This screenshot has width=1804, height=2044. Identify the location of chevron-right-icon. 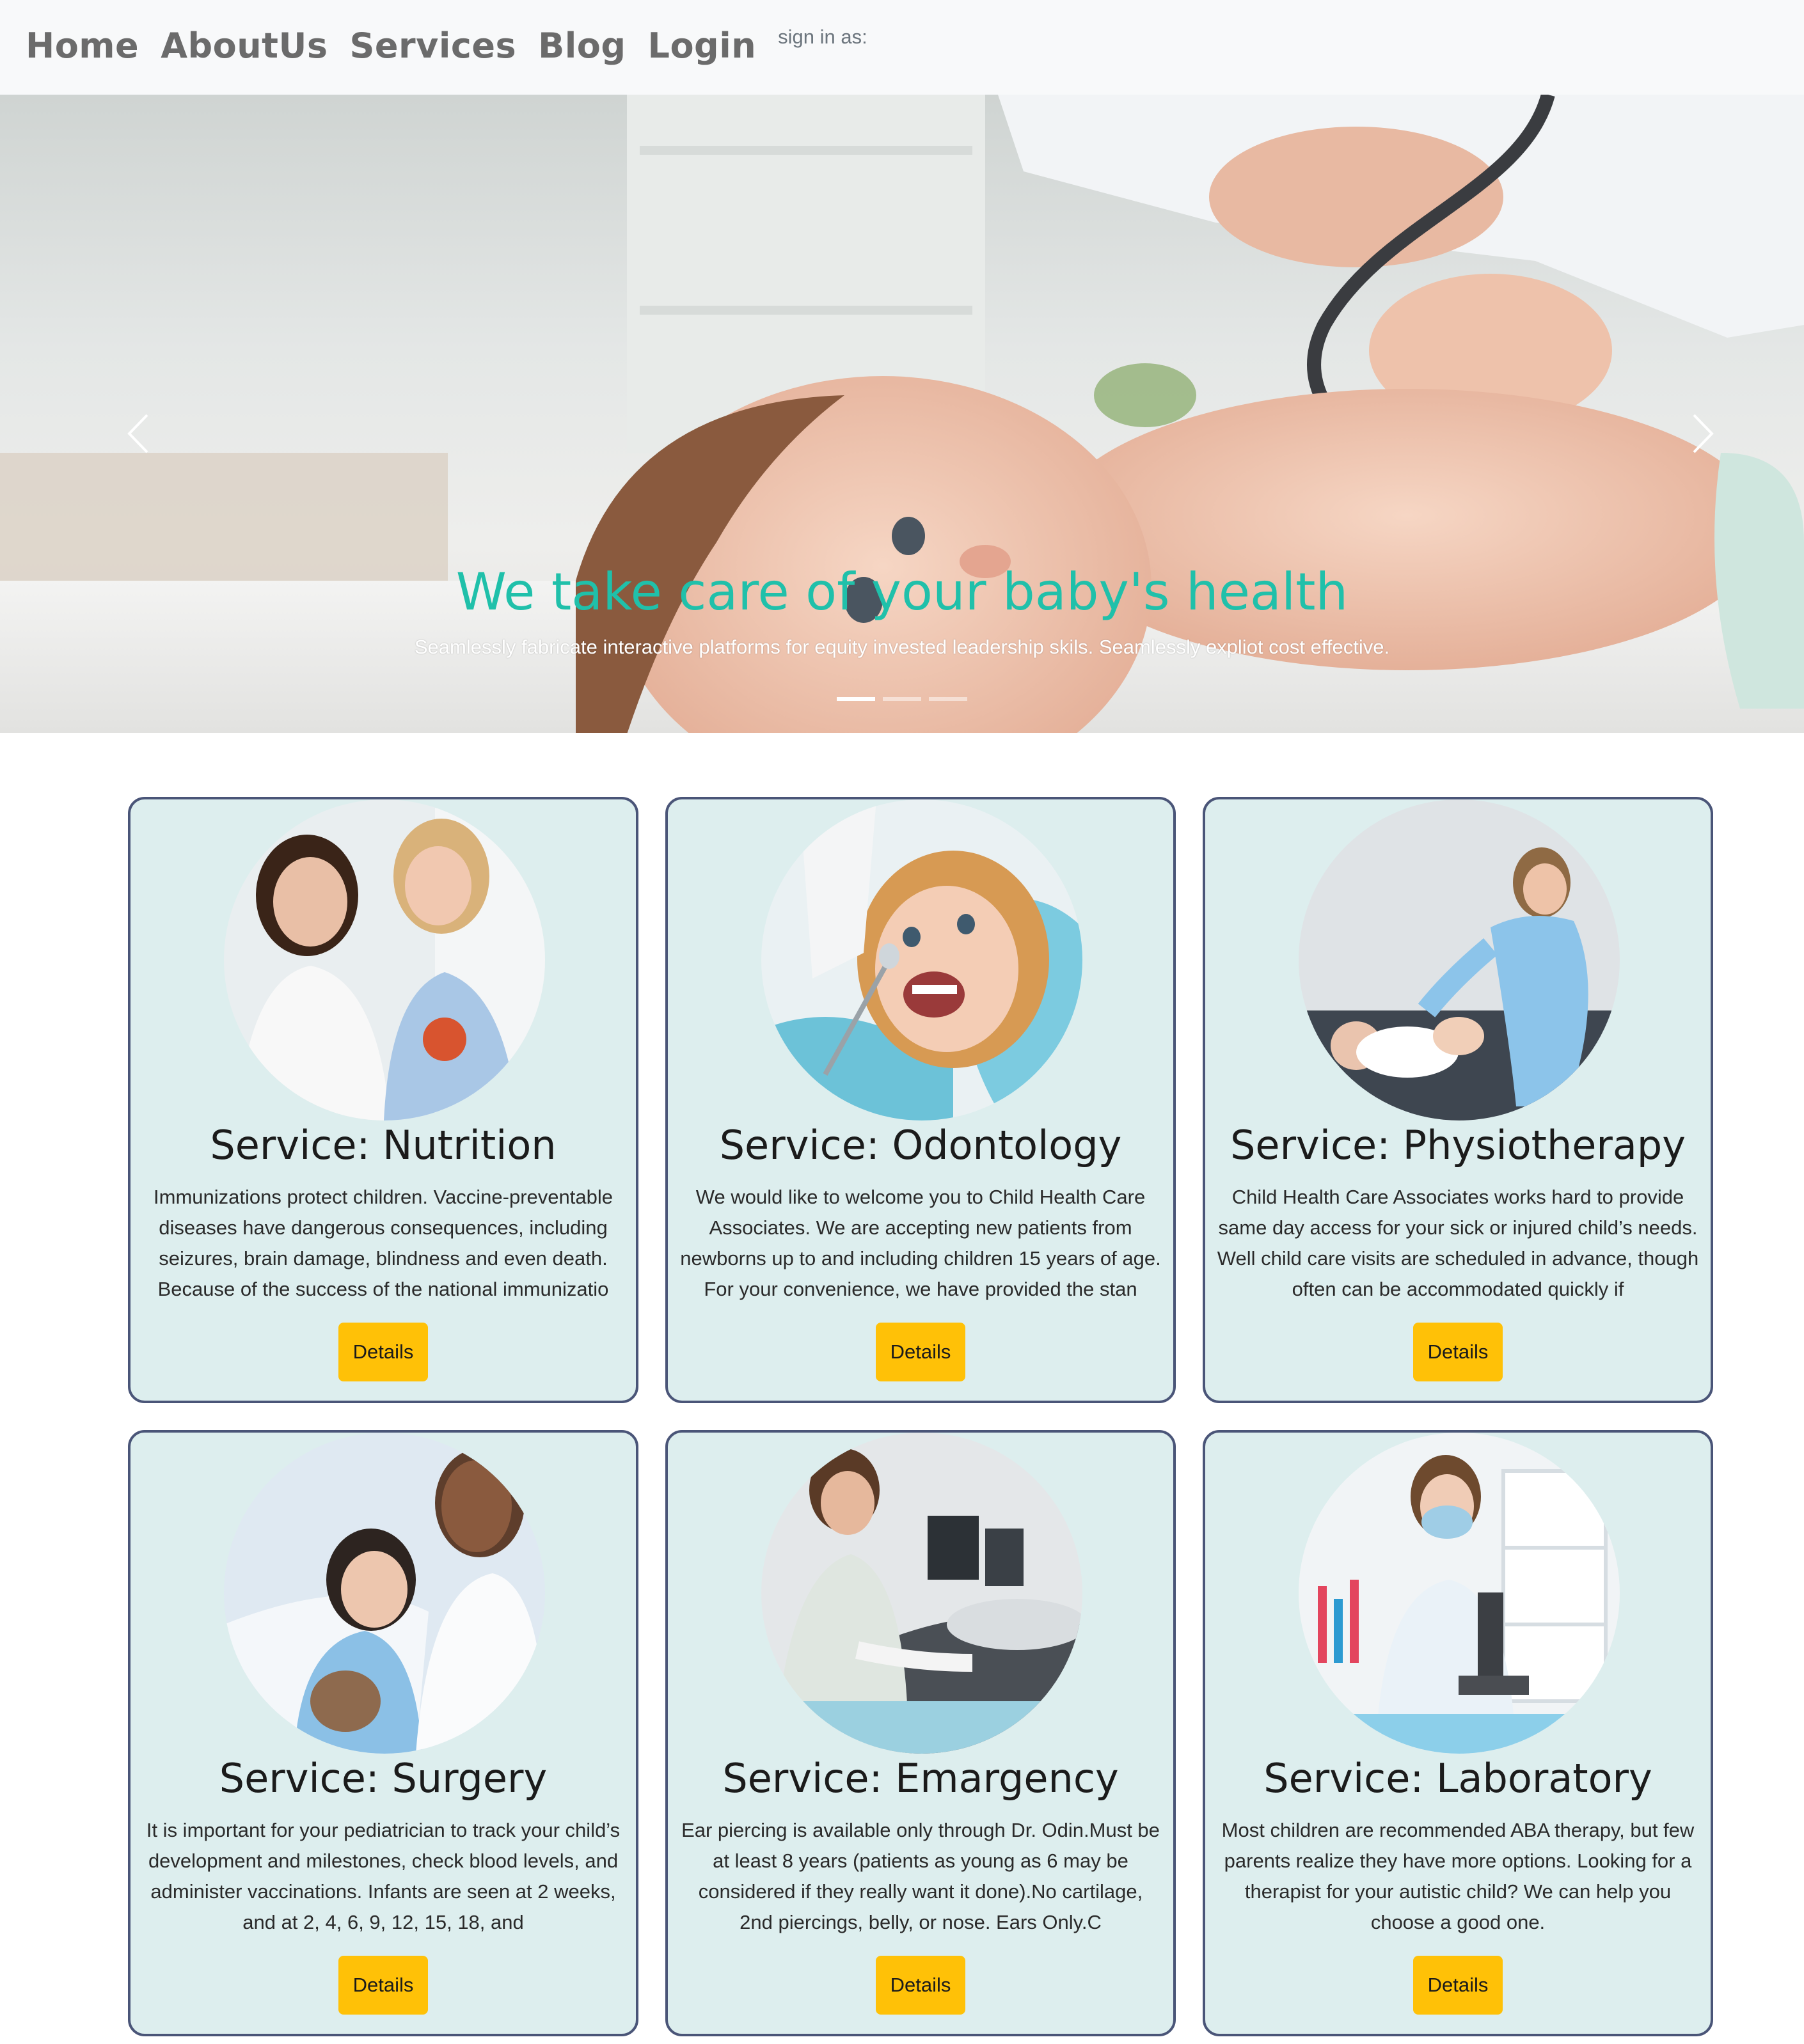
(1704, 433).